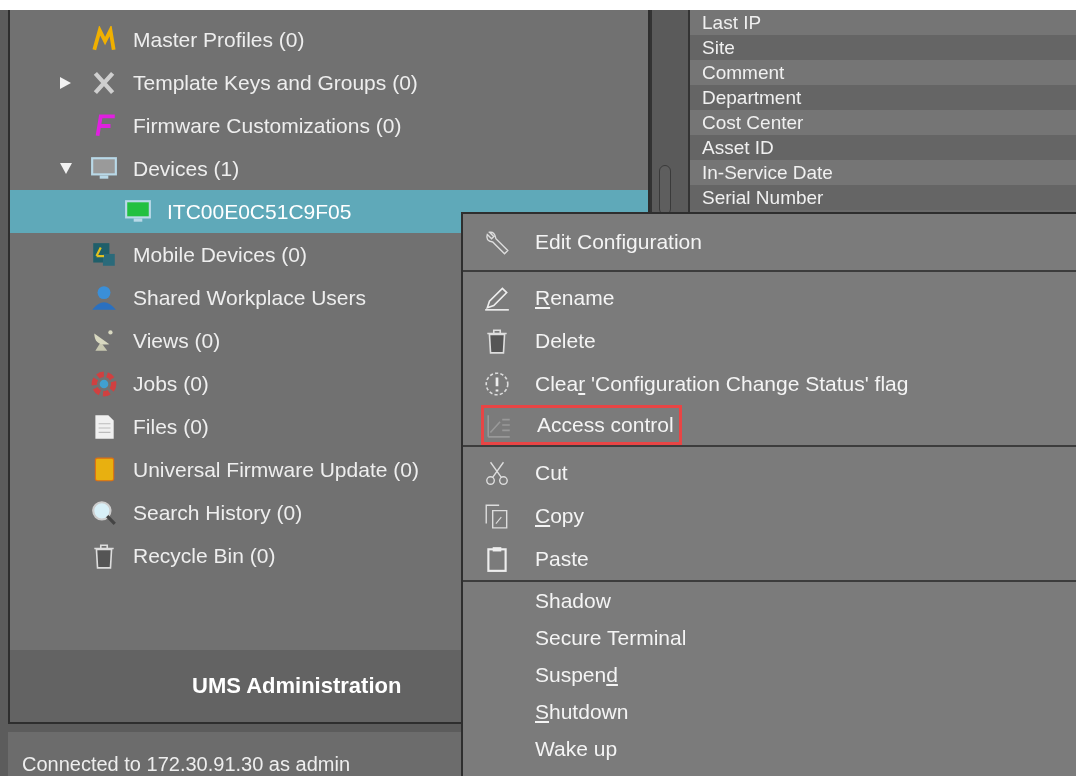 The image size is (1076, 776). Describe the element at coordinates (883, 122) in the screenshot. I see `property-row: Cost Center` at that location.